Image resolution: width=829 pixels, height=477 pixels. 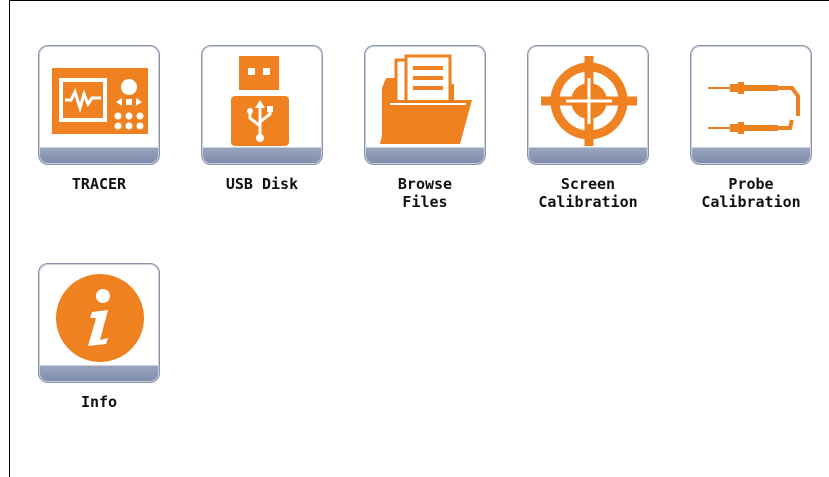 What do you see at coordinates (426, 99) in the screenshot?
I see `folder-files-icon` at bounding box center [426, 99].